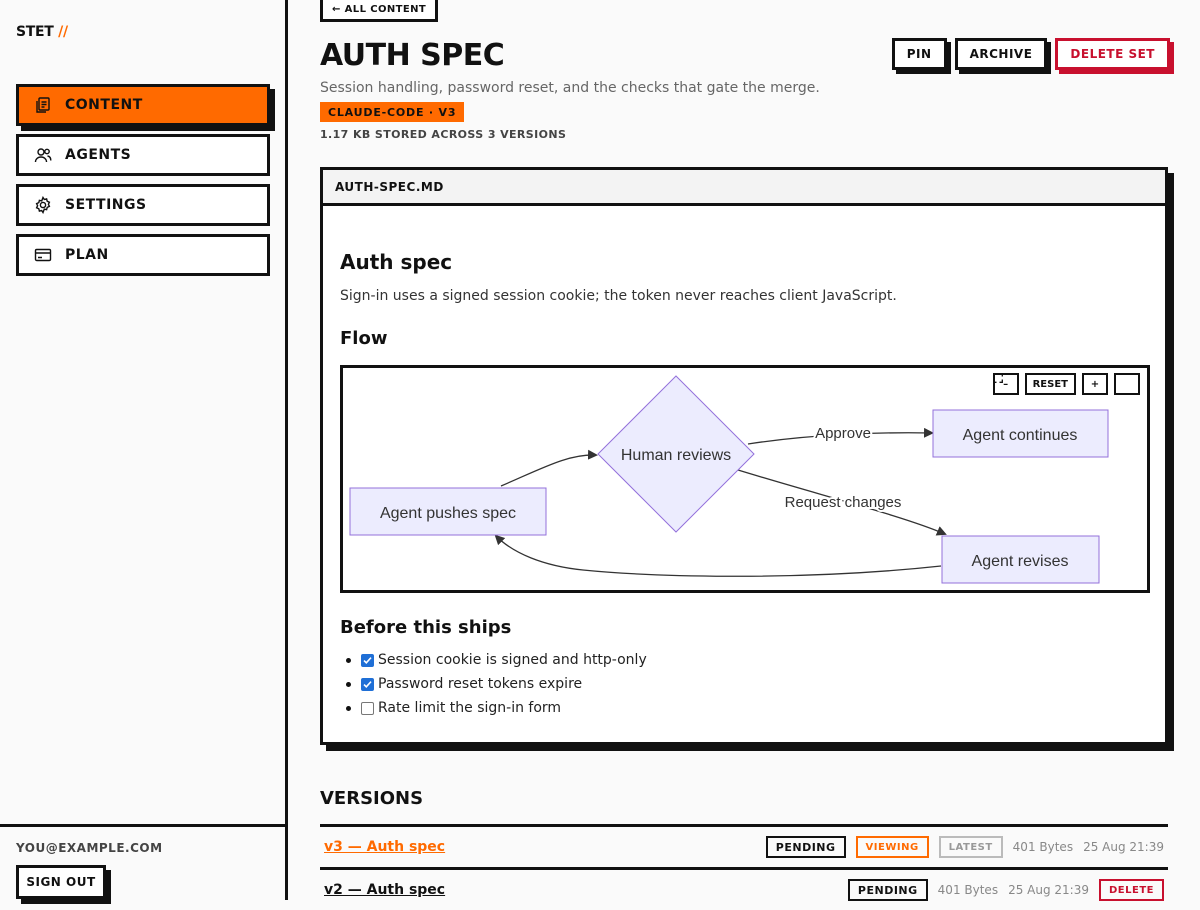  I want to click on archive-button: ARCHIVE, so click(1001, 54).